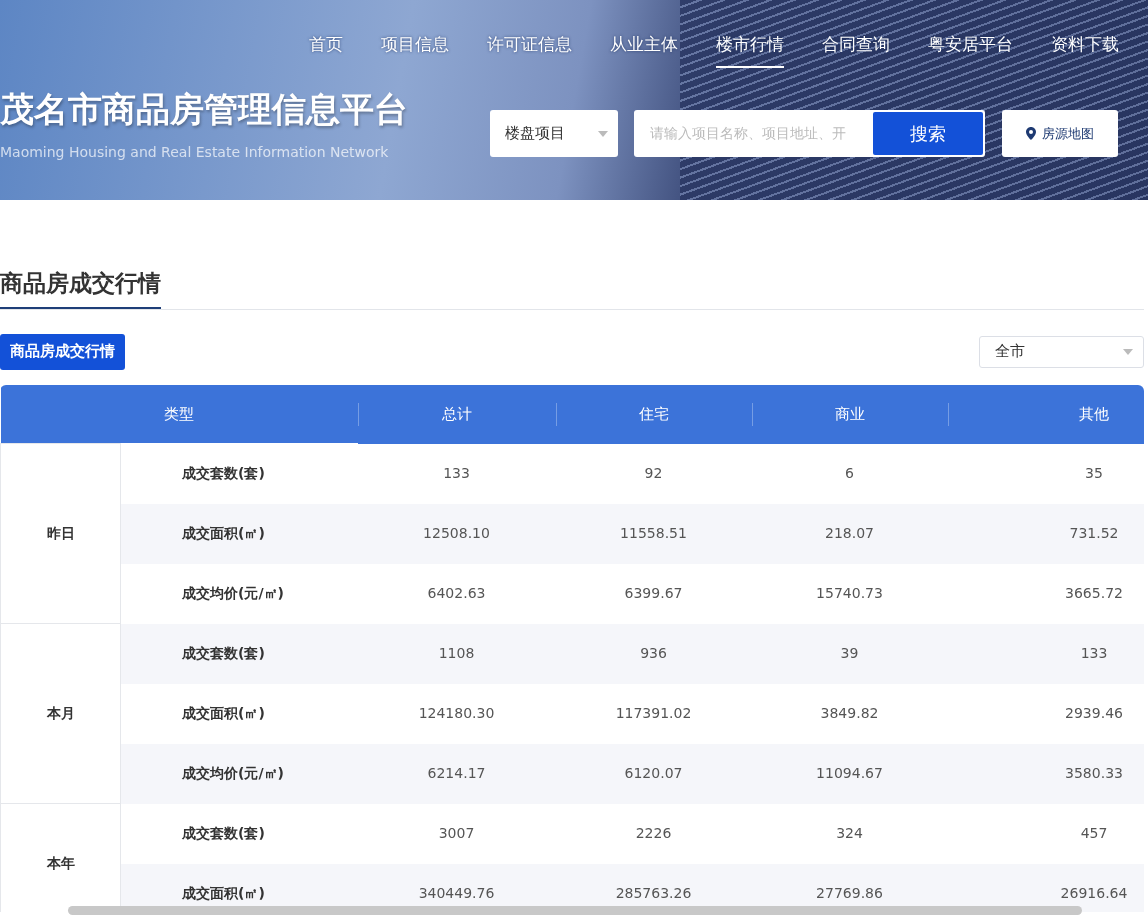 This screenshot has height=916, width=1148. Describe the element at coordinates (1061, 351) in the screenshot. I see `region-select: 全市` at that location.